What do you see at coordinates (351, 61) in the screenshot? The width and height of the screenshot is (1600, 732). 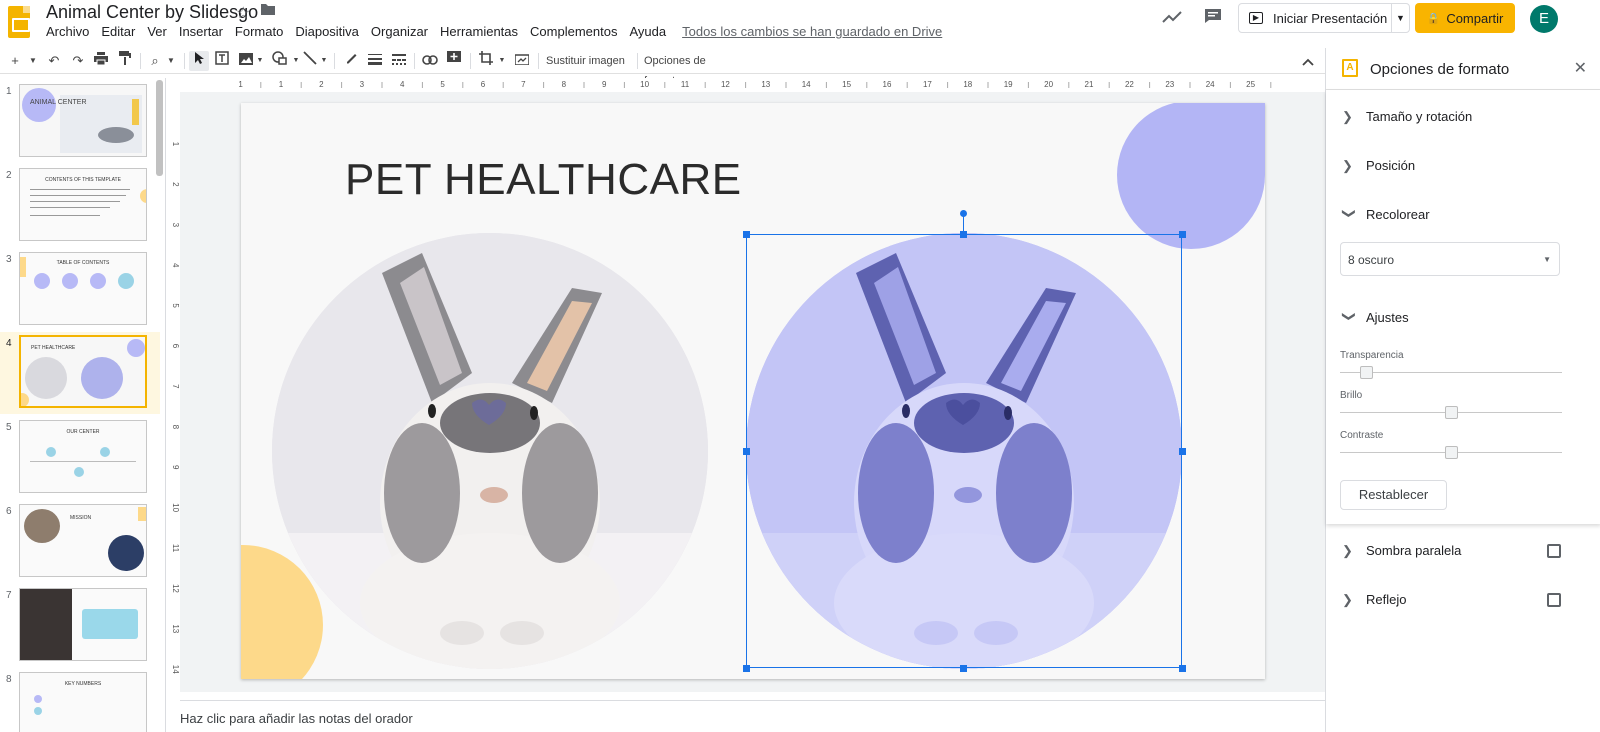 I see `border-color-icon` at bounding box center [351, 61].